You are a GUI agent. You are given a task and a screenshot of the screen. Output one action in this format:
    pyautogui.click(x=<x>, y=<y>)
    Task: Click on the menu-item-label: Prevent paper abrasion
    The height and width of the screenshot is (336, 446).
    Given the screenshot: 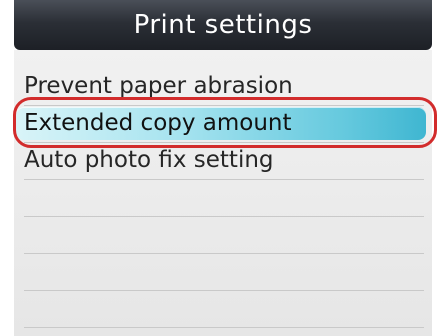 What is the action you would take?
    pyautogui.click(x=158, y=86)
    